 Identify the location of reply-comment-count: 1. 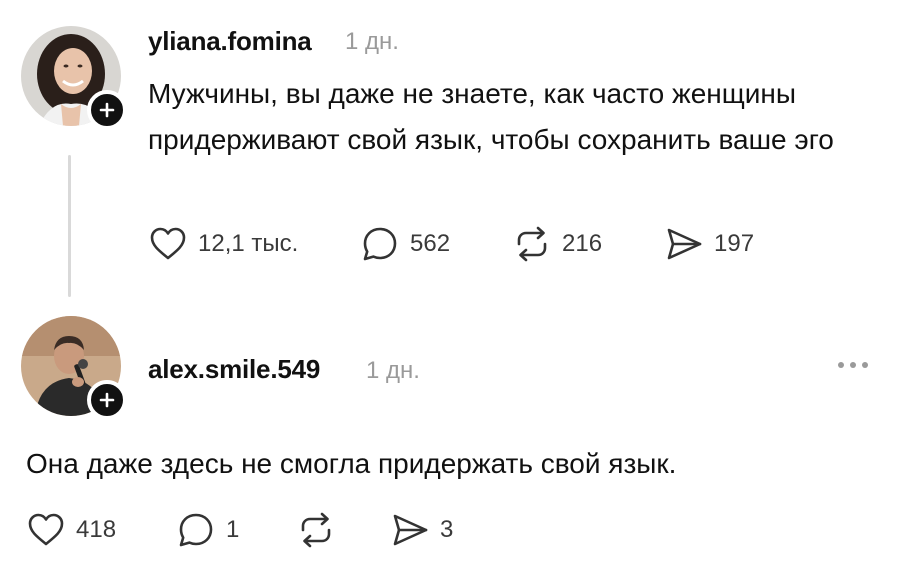
(233, 529).